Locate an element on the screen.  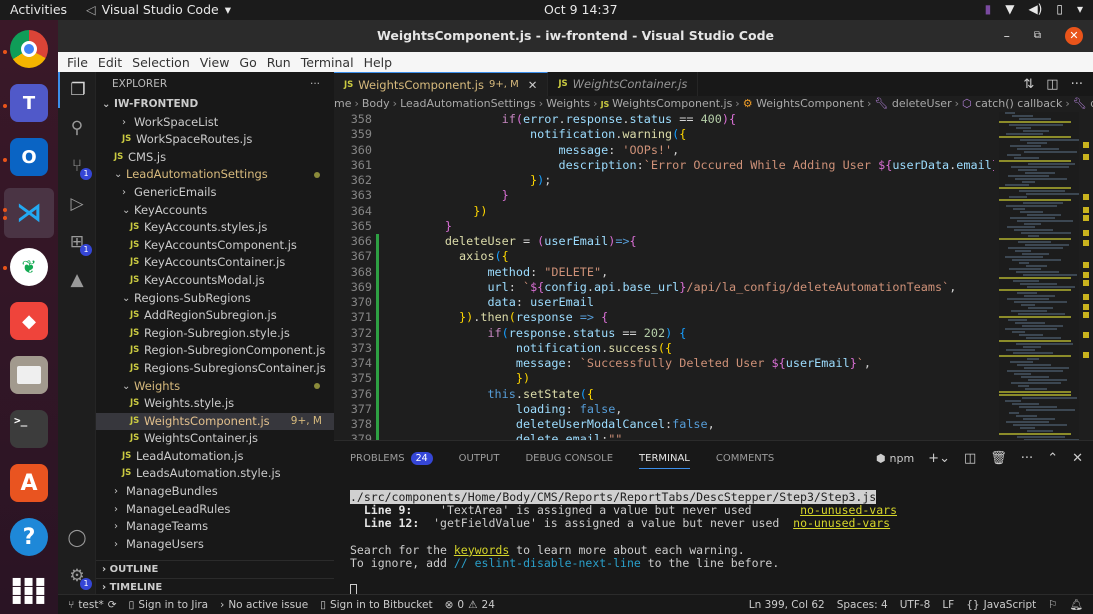
code-line: 368 method: "DELETE", is located at coordinates (664, 272).